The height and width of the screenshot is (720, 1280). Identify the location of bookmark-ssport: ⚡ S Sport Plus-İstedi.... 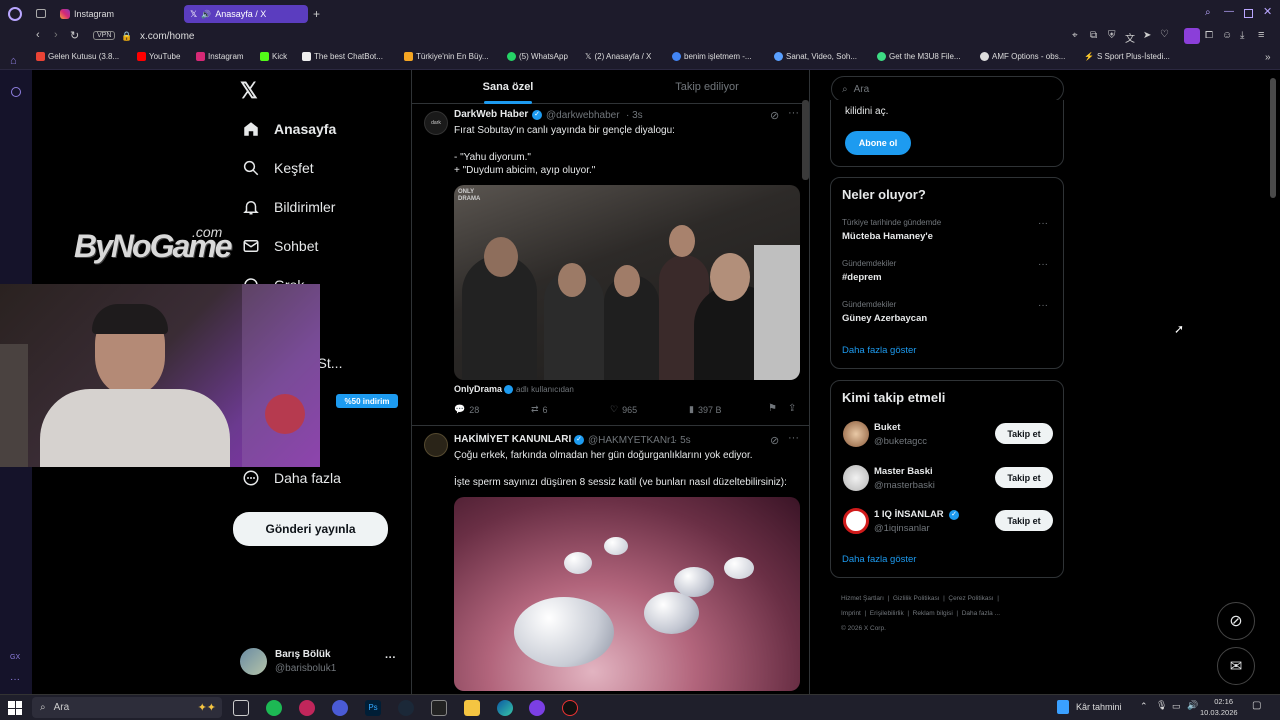
(1127, 56).